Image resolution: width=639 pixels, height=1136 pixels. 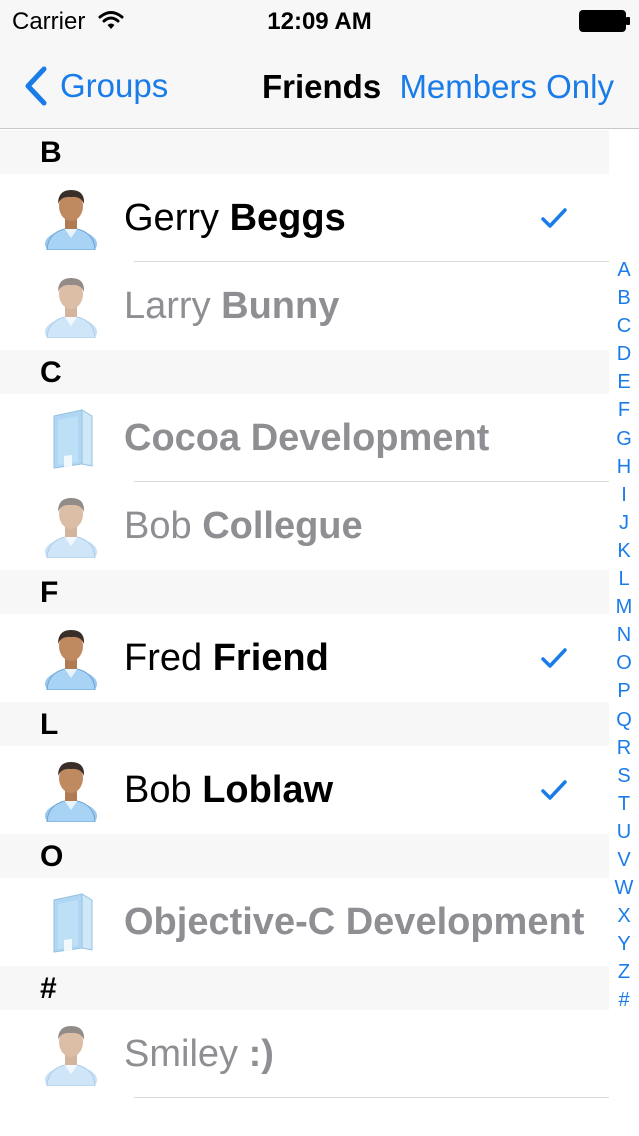 What do you see at coordinates (624, 748) in the screenshot?
I see `index-letter: R` at bounding box center [624, 748].